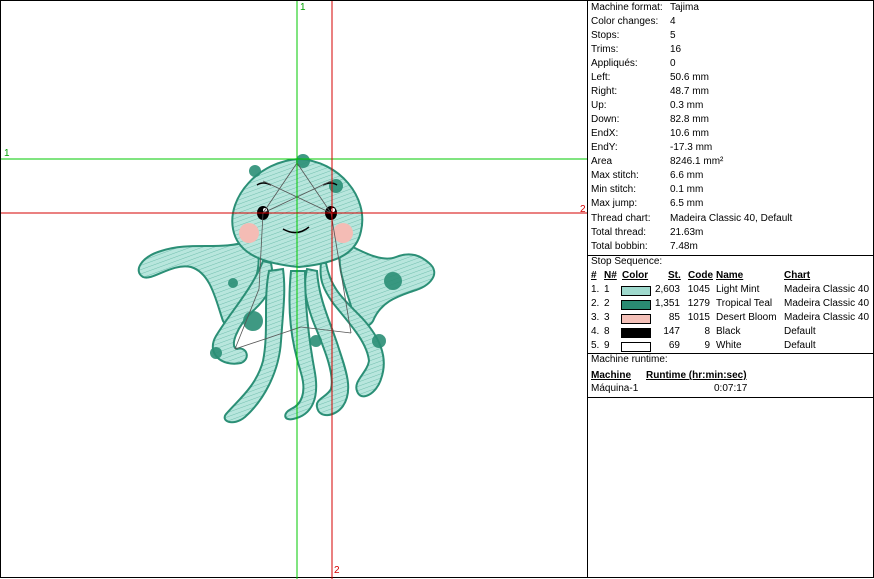  I want to click on row-code: 1045, so click(698, 289).